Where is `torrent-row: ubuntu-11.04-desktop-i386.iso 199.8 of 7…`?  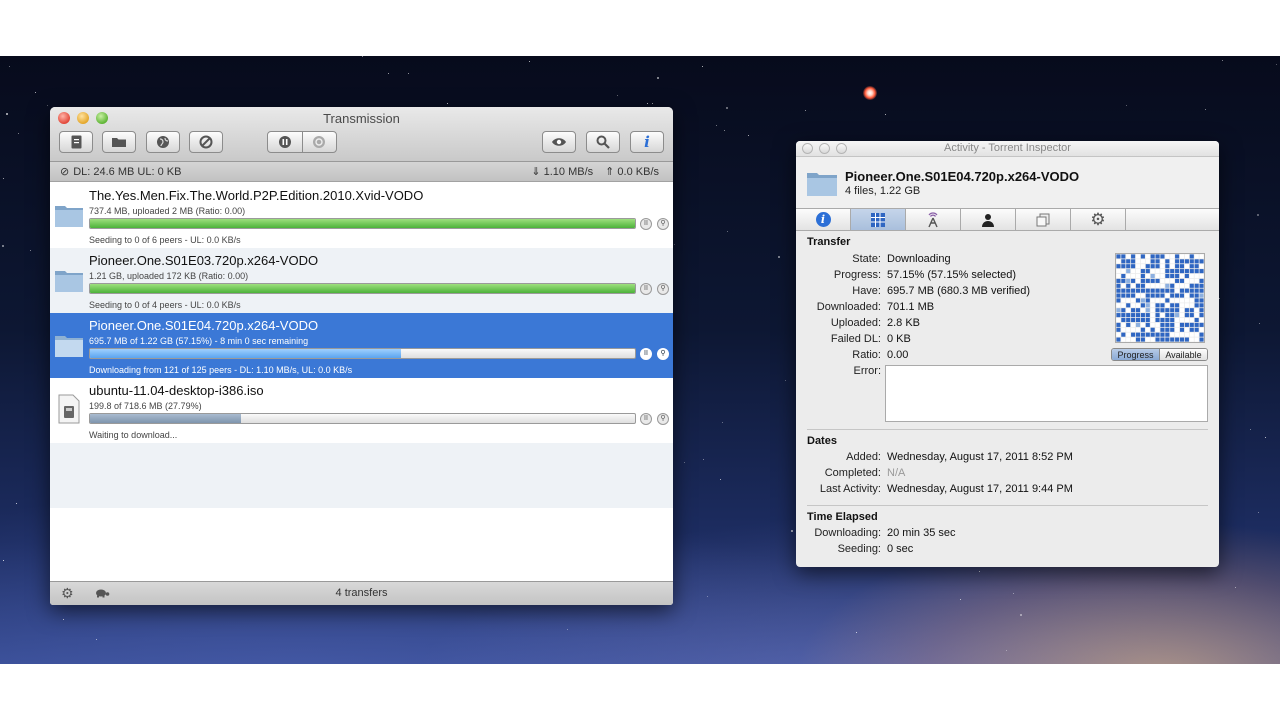
torrent-row: ubuntu-11.04-desktop-i386.iso 199.8 of 7… is located at coordinates (361, 410).